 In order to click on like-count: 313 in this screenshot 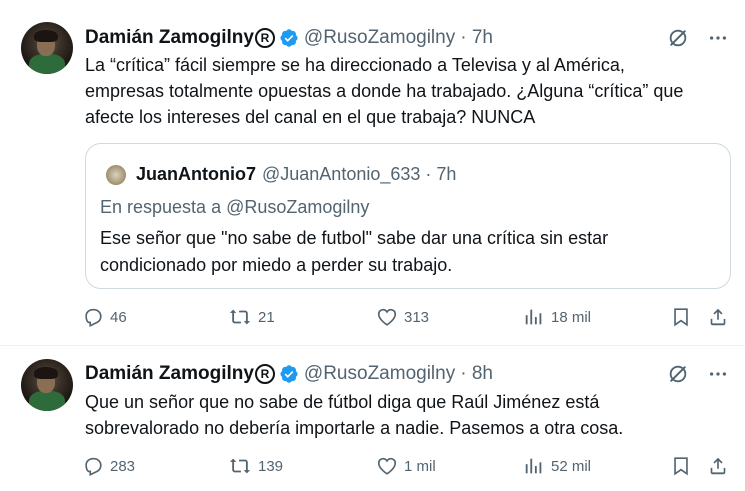, I will do `click(417, 317)`.